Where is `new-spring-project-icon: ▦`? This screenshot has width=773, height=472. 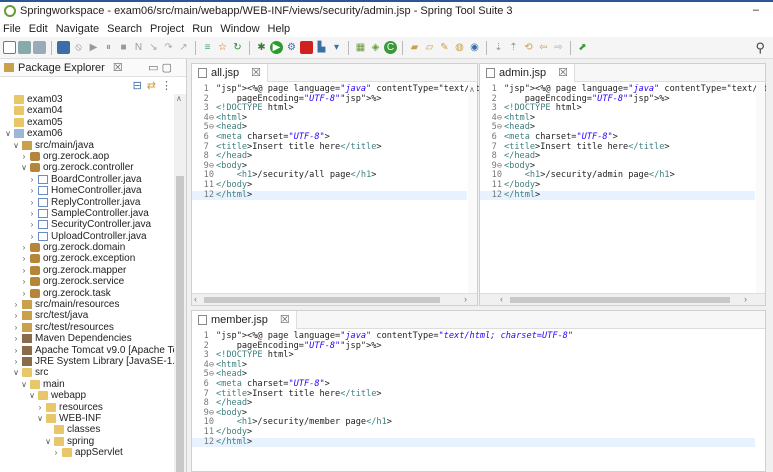
new-spring-project-icon: ▦ is located at coordinates (360, 47).